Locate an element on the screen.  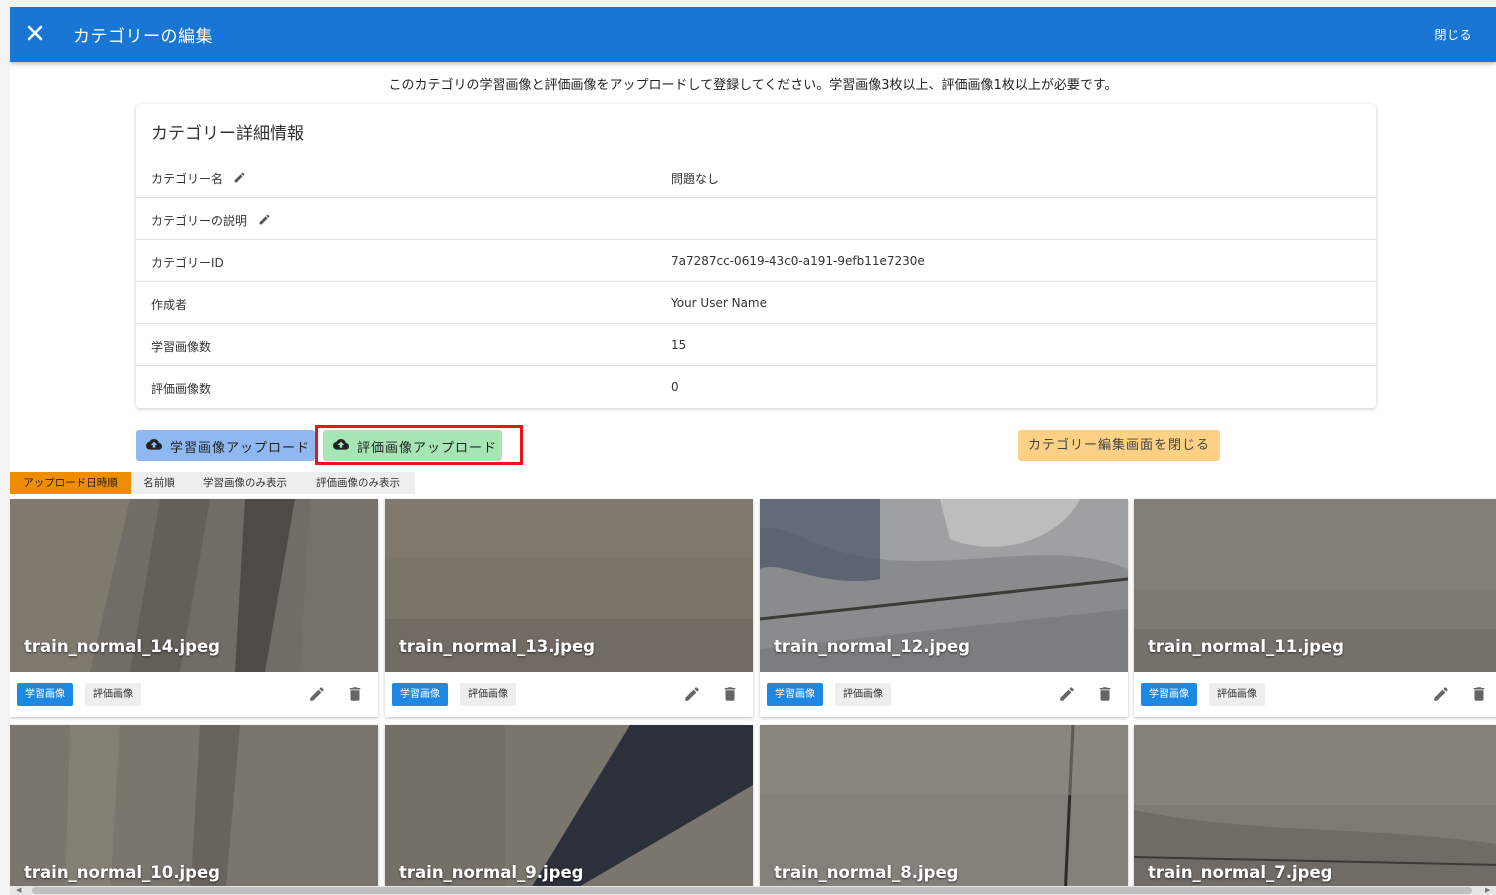
highlight-box is located at coordinates (419, 445).